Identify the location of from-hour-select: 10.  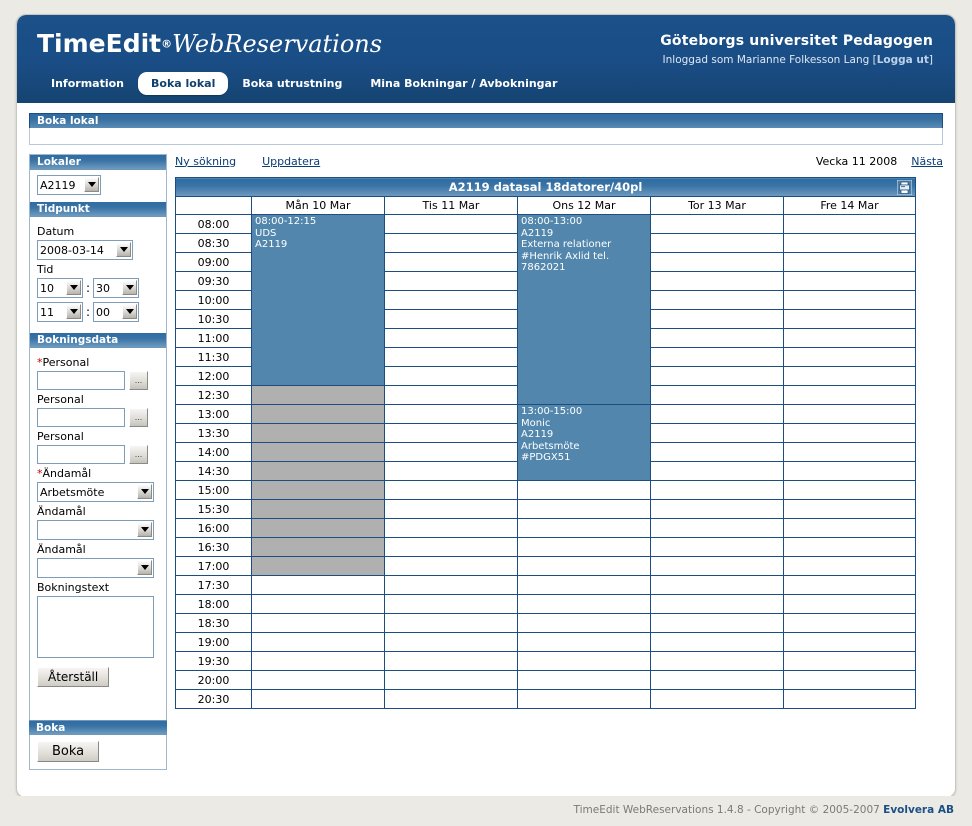
(60, 288).